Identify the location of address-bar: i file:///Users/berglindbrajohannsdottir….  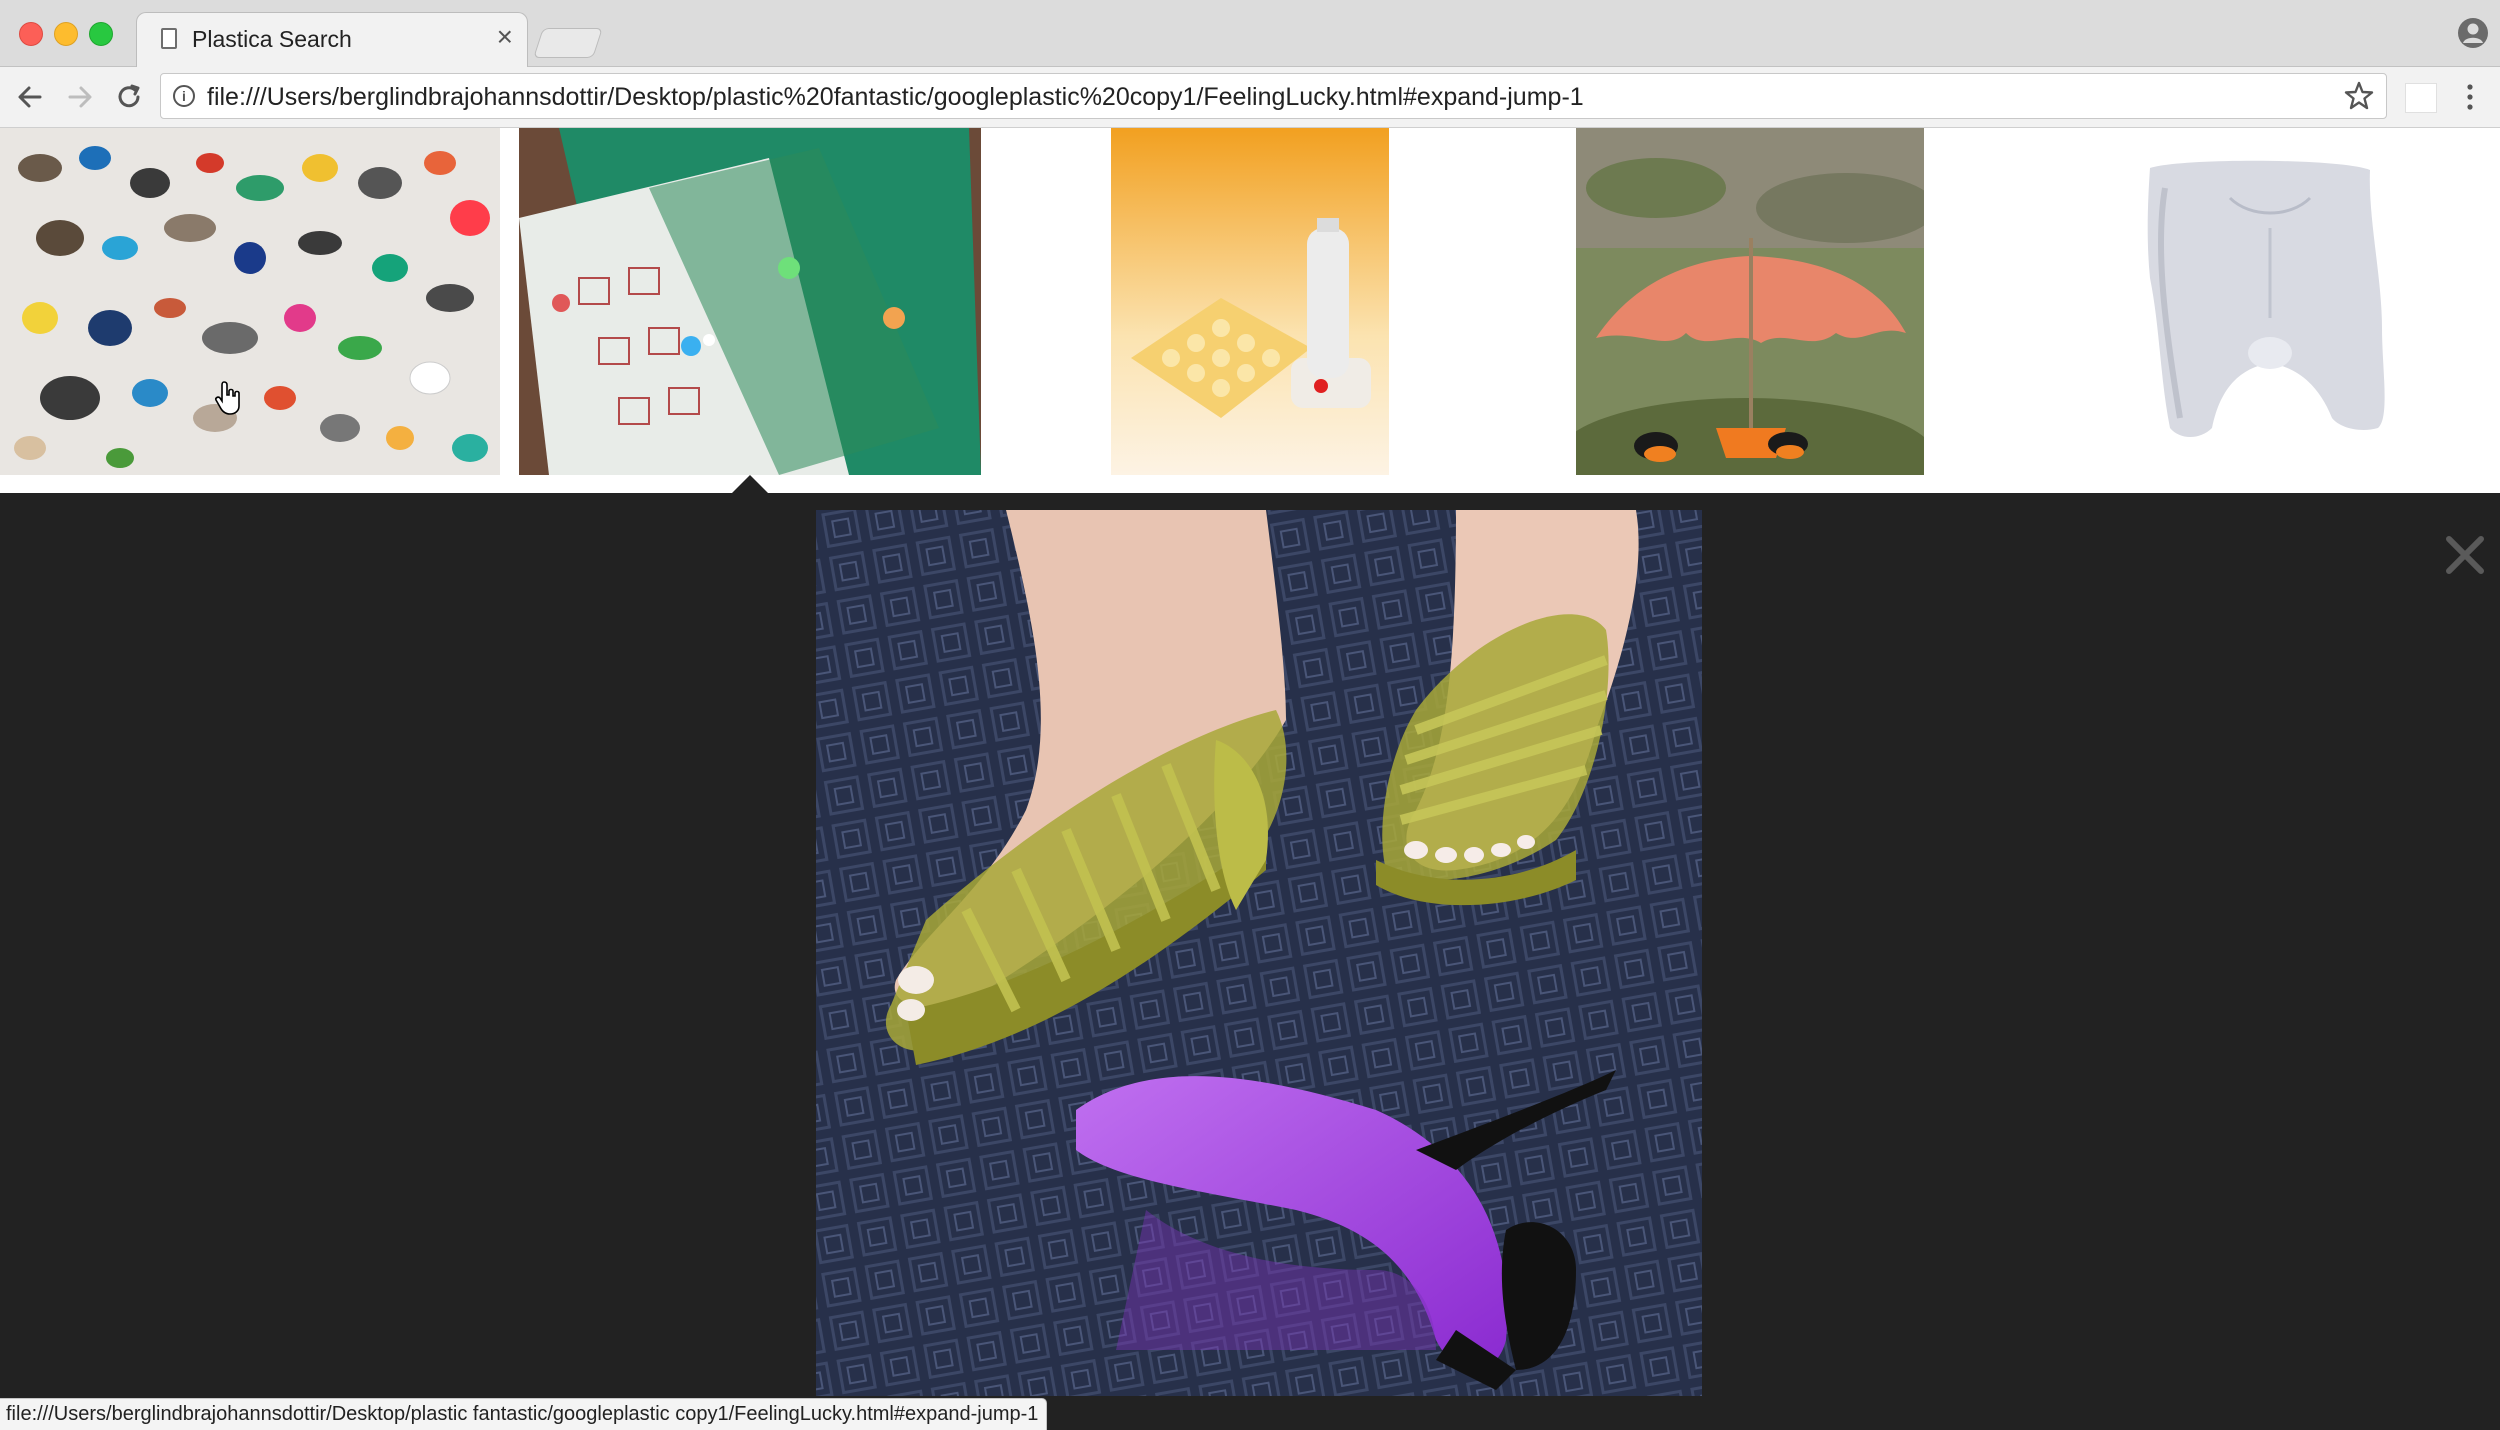
(1273, 96).